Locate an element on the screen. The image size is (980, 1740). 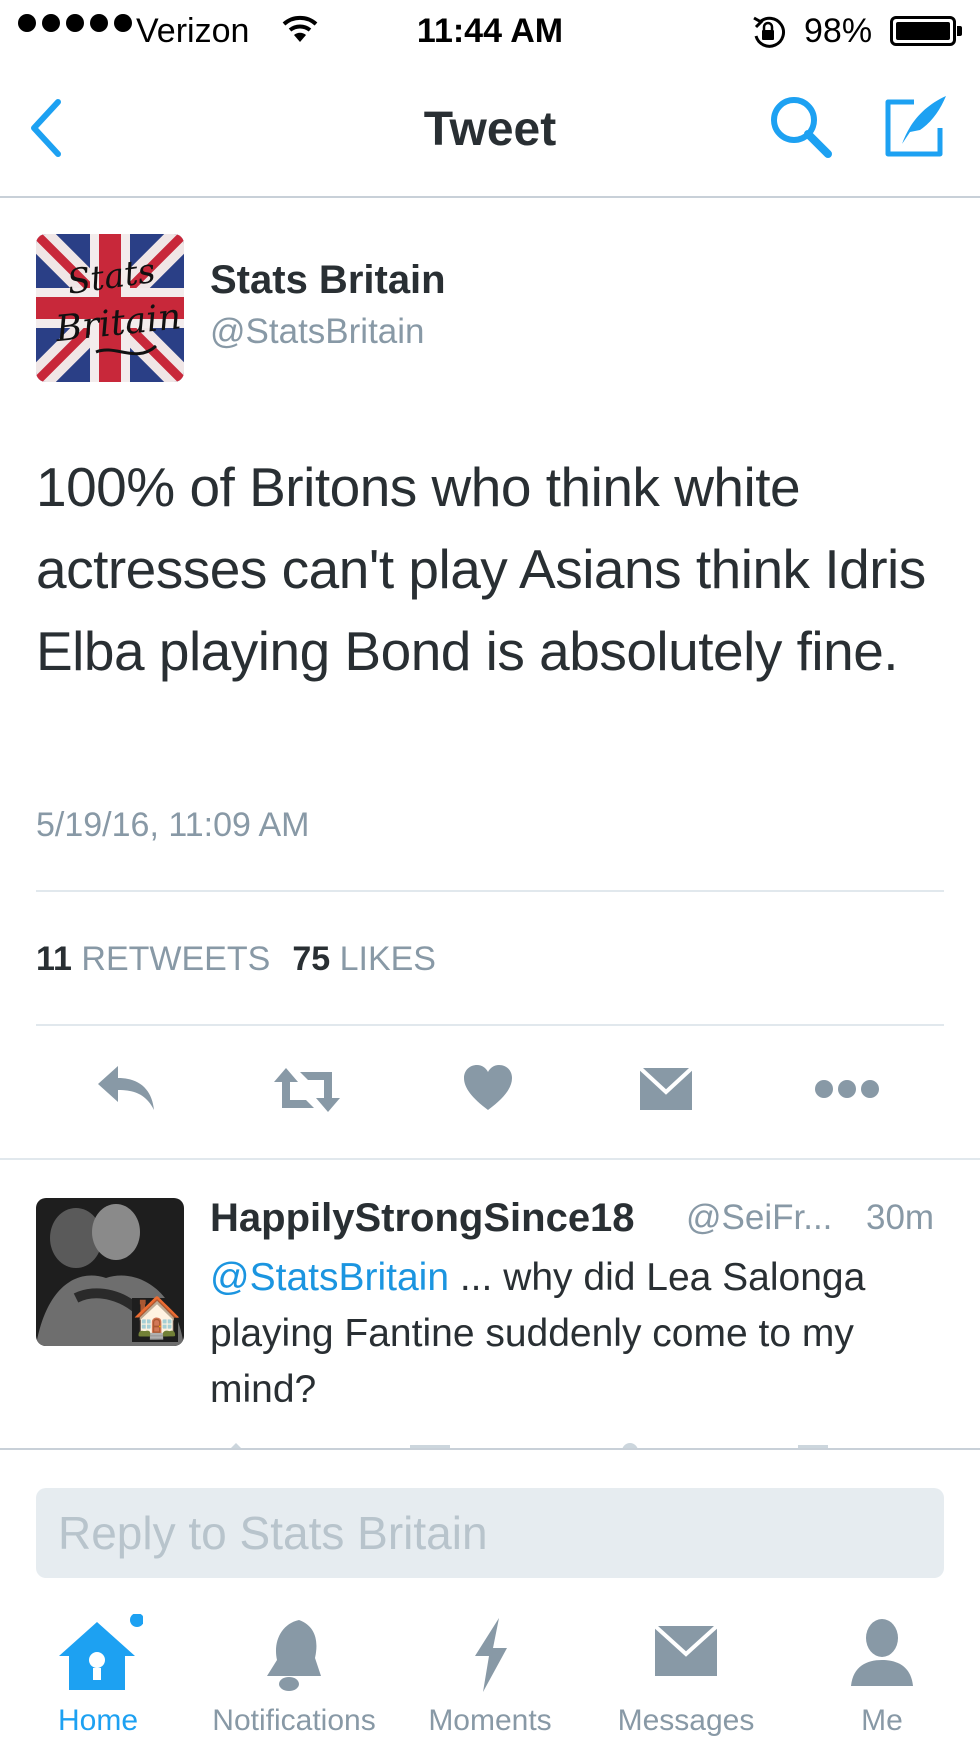
tab-label: Moments is located at coordinates (490, 1720).